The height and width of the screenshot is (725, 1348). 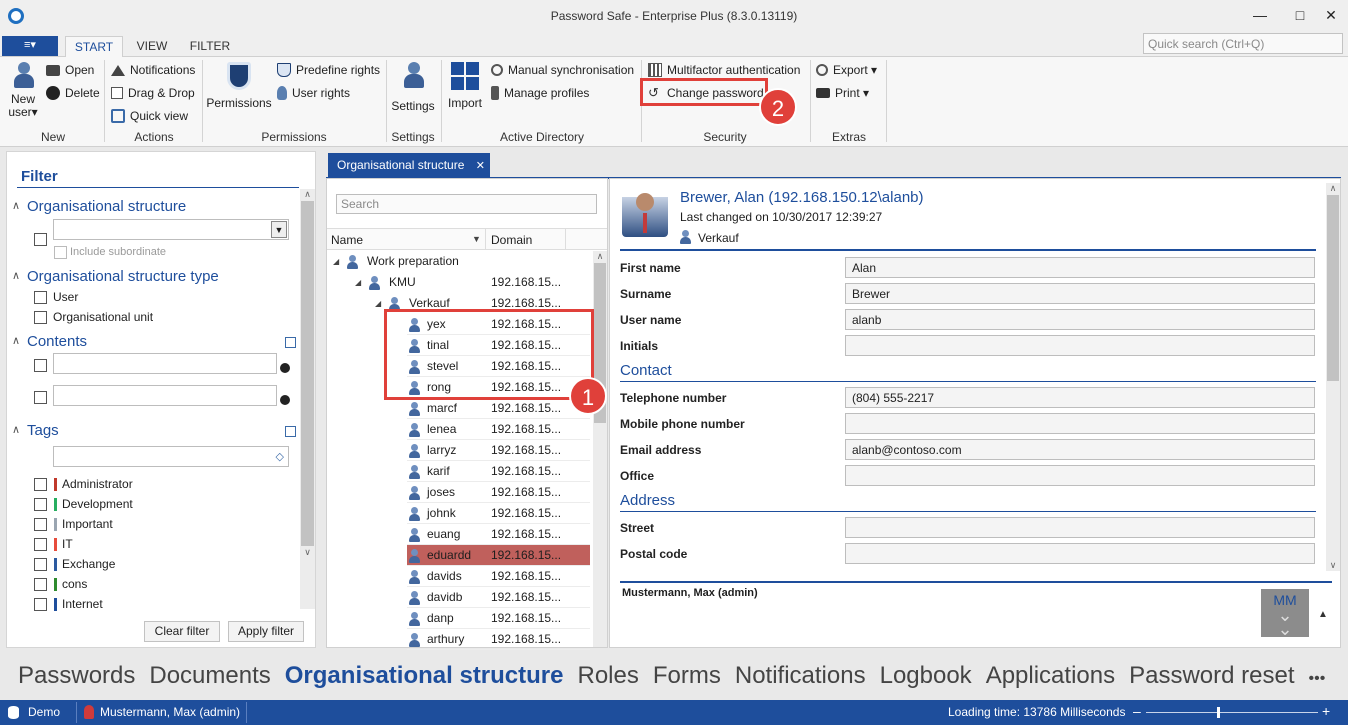 I want to click on manage-profiles-button: Manage profiles, so click(x=540, y=93).